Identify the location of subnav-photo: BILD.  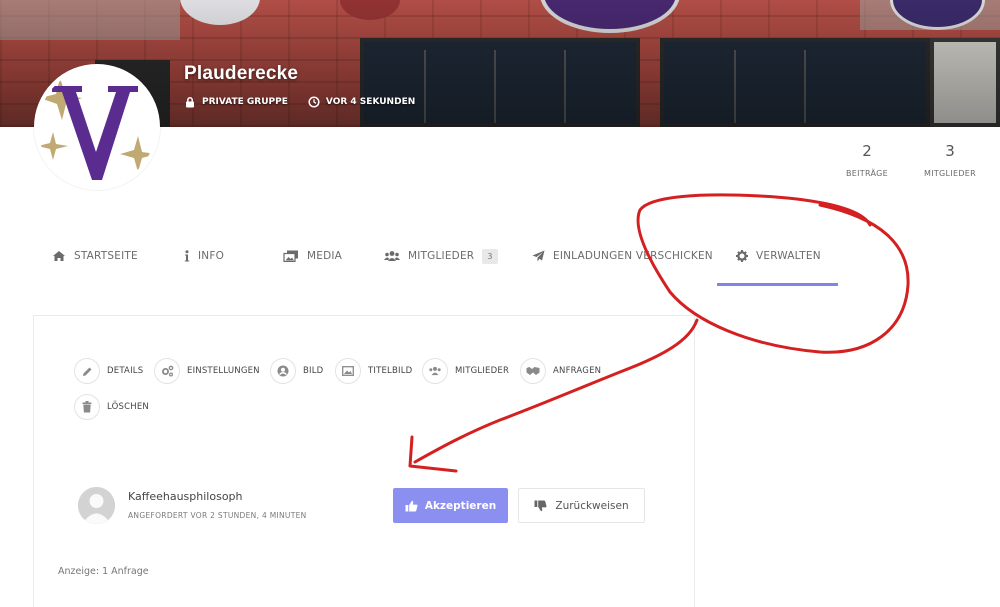
(296, 371).